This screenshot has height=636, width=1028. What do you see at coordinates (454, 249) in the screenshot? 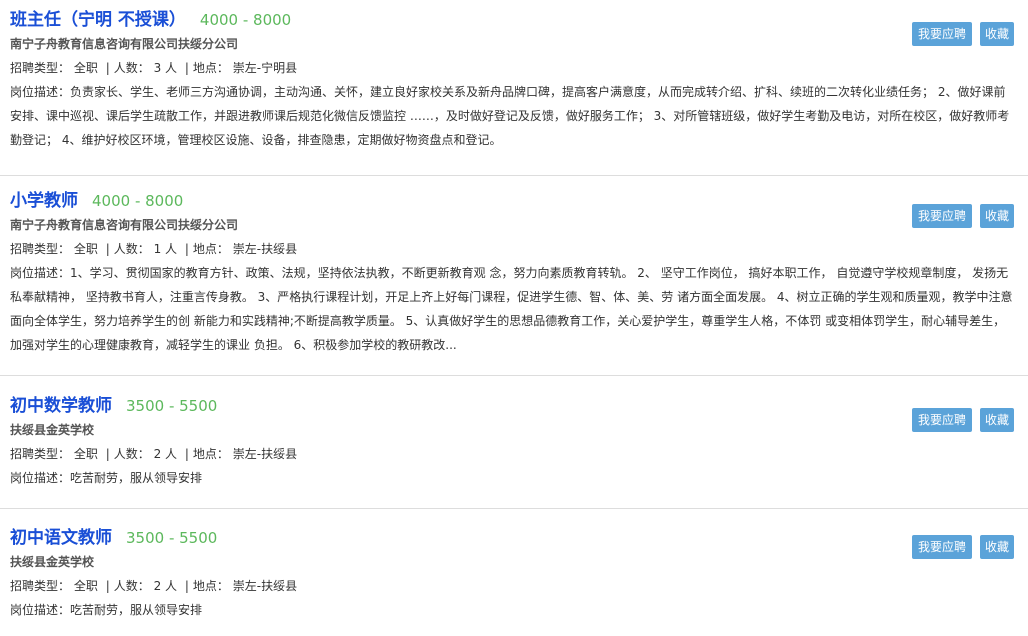
I see `job-meta: 招聘类型： 全职 | 人数： 1 人 | 地点： 崇左-扶绥县` at bounding box center [454, 249].